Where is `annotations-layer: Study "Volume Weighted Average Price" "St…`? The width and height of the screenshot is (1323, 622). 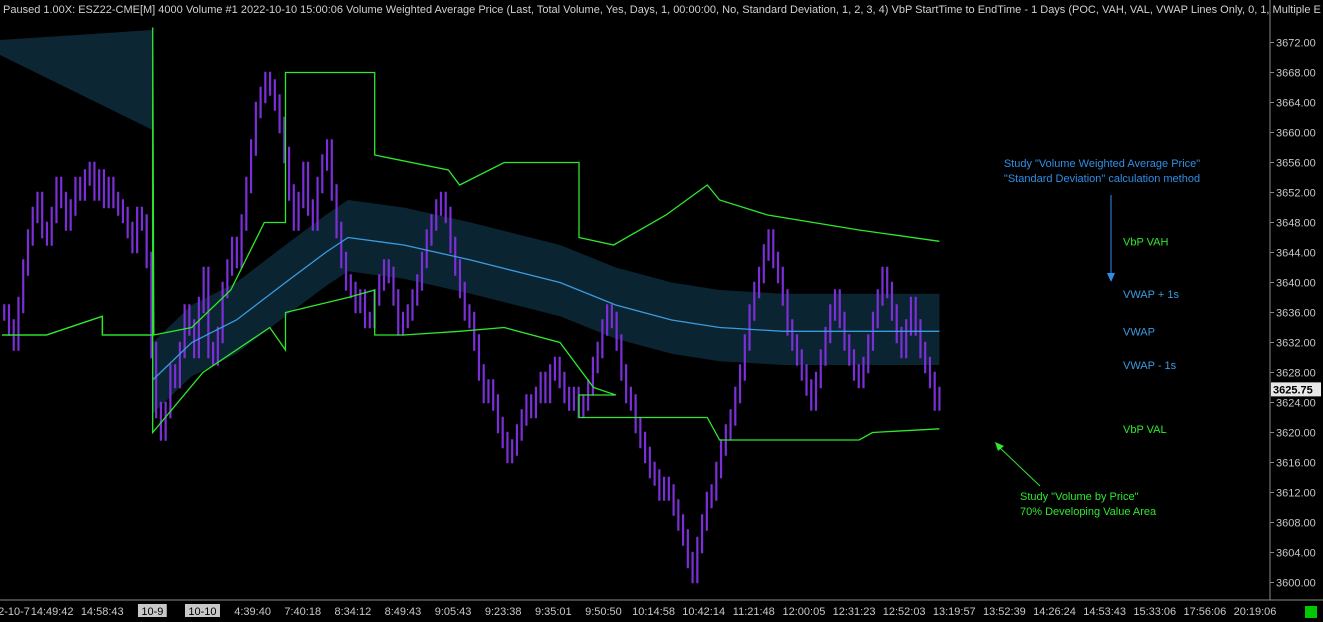
annotations-layer: Study "Volume Weighted Average Price" "St… is located at coordinates (1097, 338).